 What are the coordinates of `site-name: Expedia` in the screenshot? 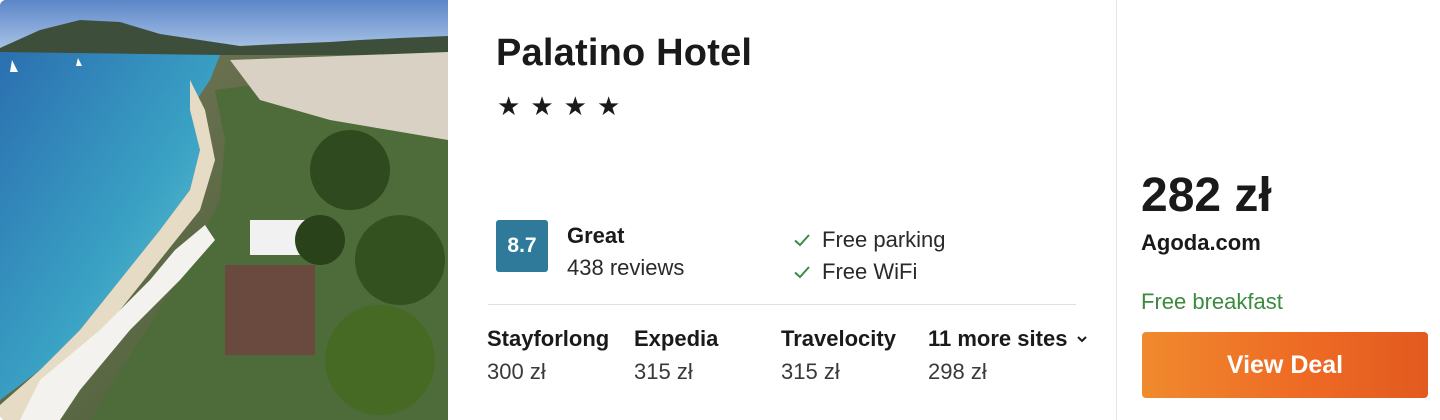 It's located at (676, 338).